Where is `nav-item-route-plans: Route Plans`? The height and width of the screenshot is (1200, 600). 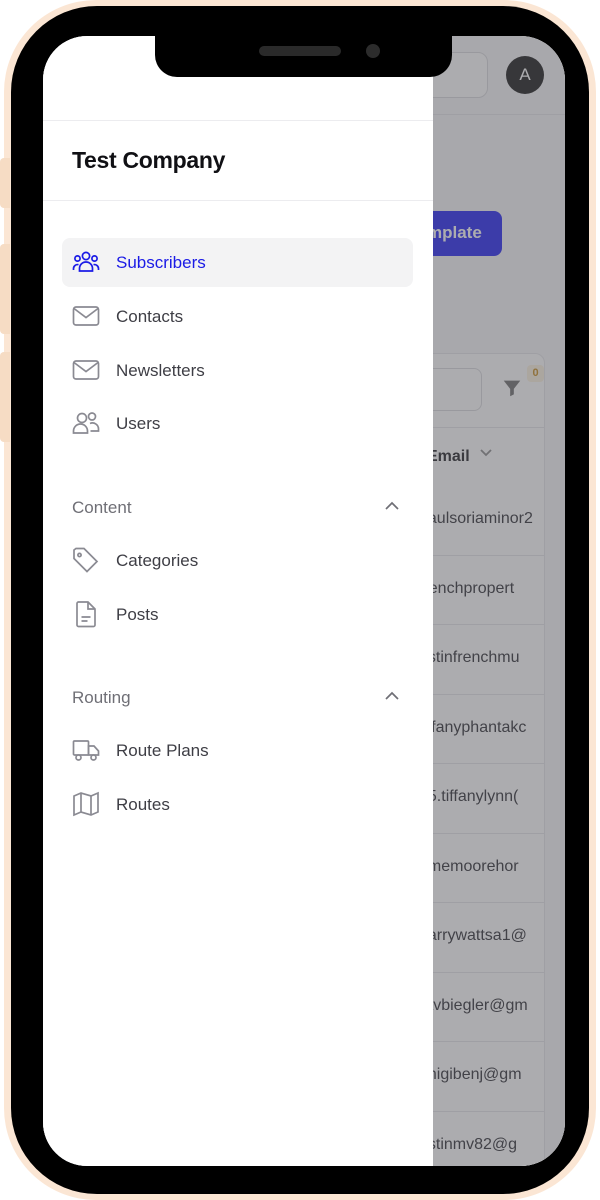
nav-item-route-plans: Route Plans is located at coordinates (237, 750).